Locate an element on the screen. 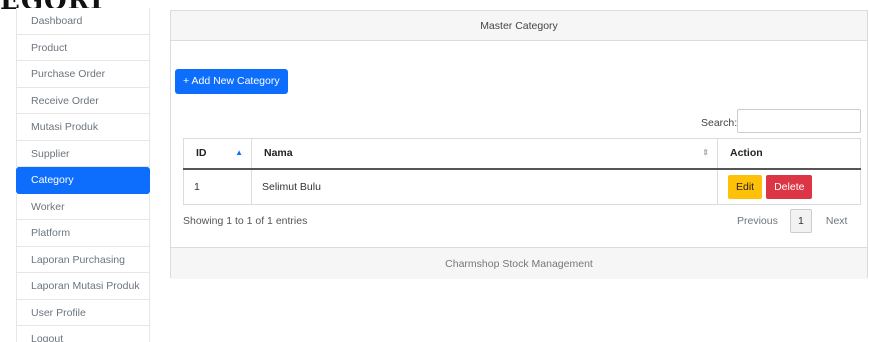 The image size is (869, 342). column-header-action: Action is located at coordinates (789, 154).